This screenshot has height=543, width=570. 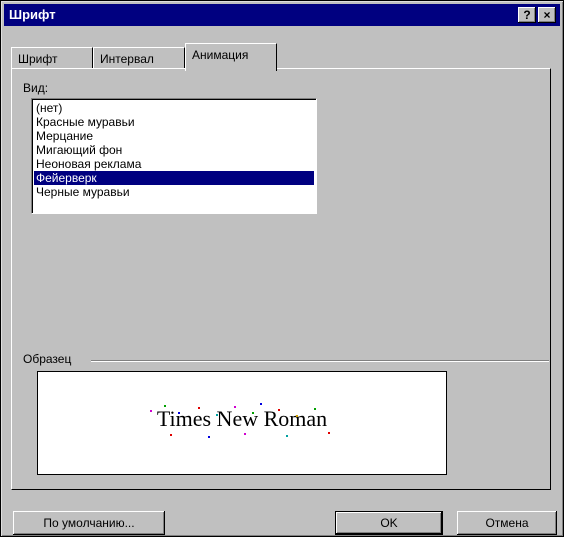 I want to click on list-item-shimmer: Мерцание, so click(x=174, y=136).